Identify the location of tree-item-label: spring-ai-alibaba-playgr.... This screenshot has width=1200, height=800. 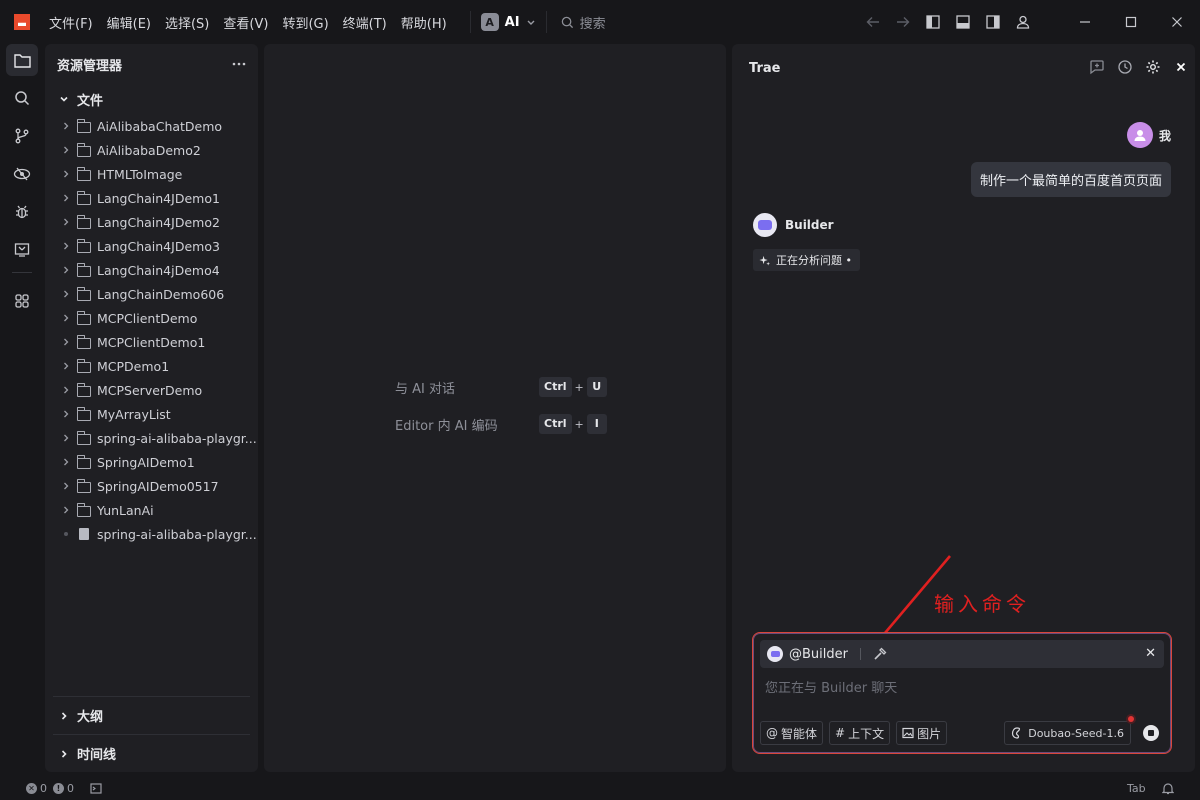
(177, 534).